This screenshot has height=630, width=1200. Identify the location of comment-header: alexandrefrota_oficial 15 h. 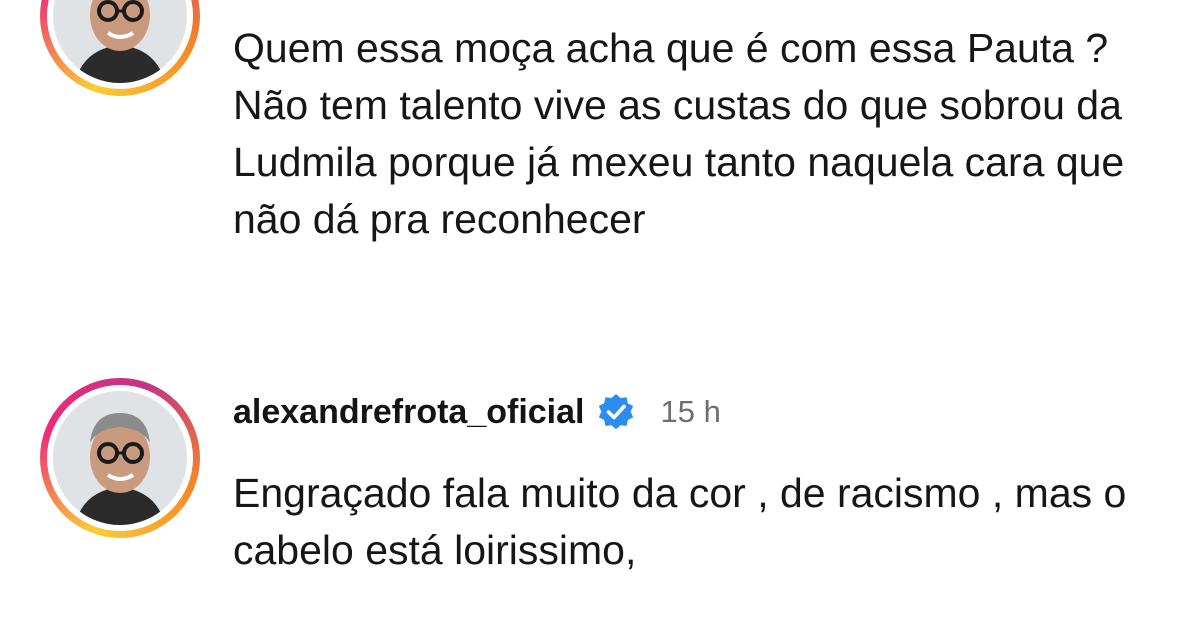
(477, 412).